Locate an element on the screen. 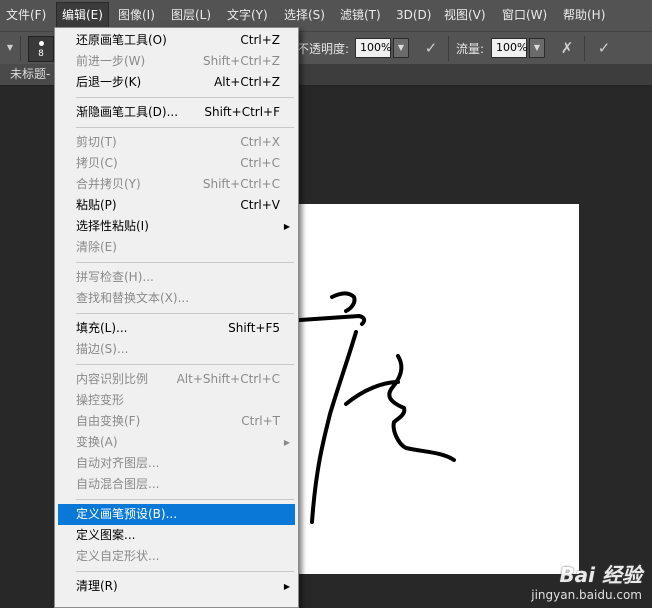 The image size is (652, 608). menu-3d: 3D(D) is located at coordinates (413, 15).